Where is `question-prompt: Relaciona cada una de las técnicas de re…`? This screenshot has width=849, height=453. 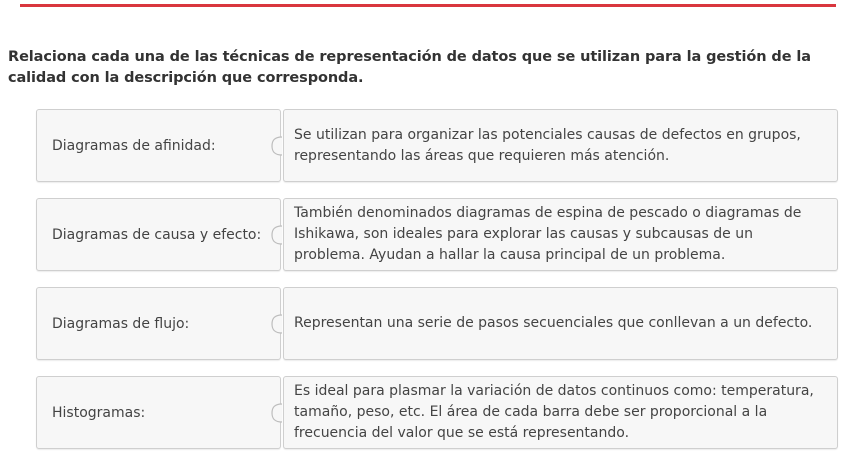
question-prompt: Relaciona cada una de las técnicas de re… is located at coordinates (409, 67).